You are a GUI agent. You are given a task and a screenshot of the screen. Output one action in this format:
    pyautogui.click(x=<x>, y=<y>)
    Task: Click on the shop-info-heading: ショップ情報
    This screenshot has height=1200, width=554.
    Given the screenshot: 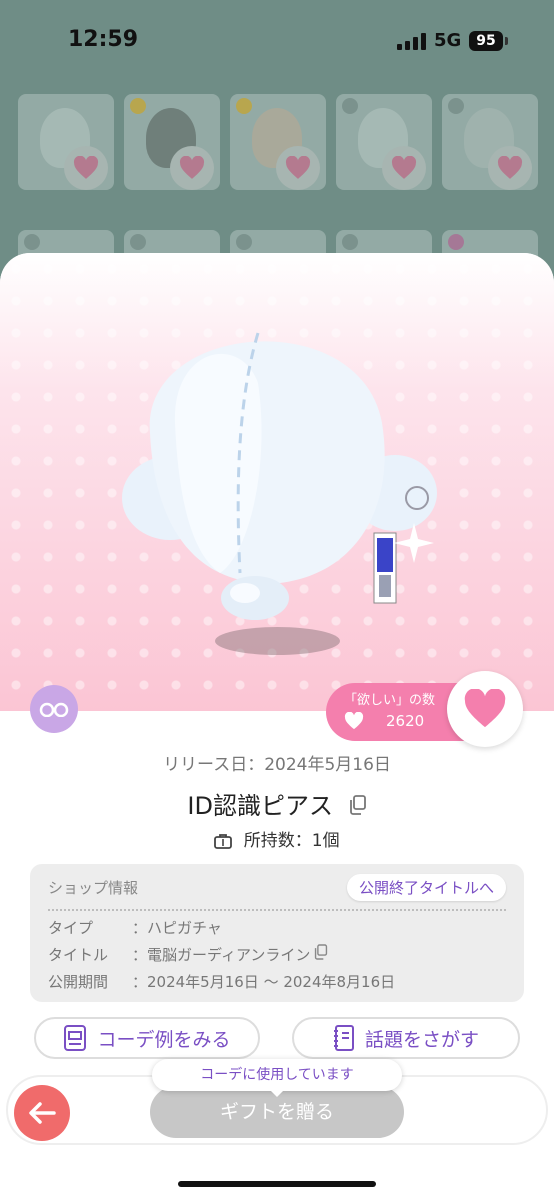 What is the action you would take?
    pyautogui.click(x=93, y=888)
    